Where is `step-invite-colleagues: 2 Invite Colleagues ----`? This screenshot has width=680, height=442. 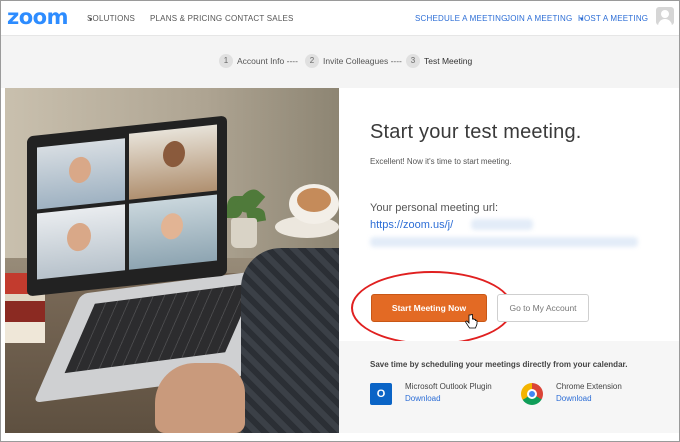
step-invite-colleagues: 2 Invite Colleagues ---- is located at coordinates (353, 61).